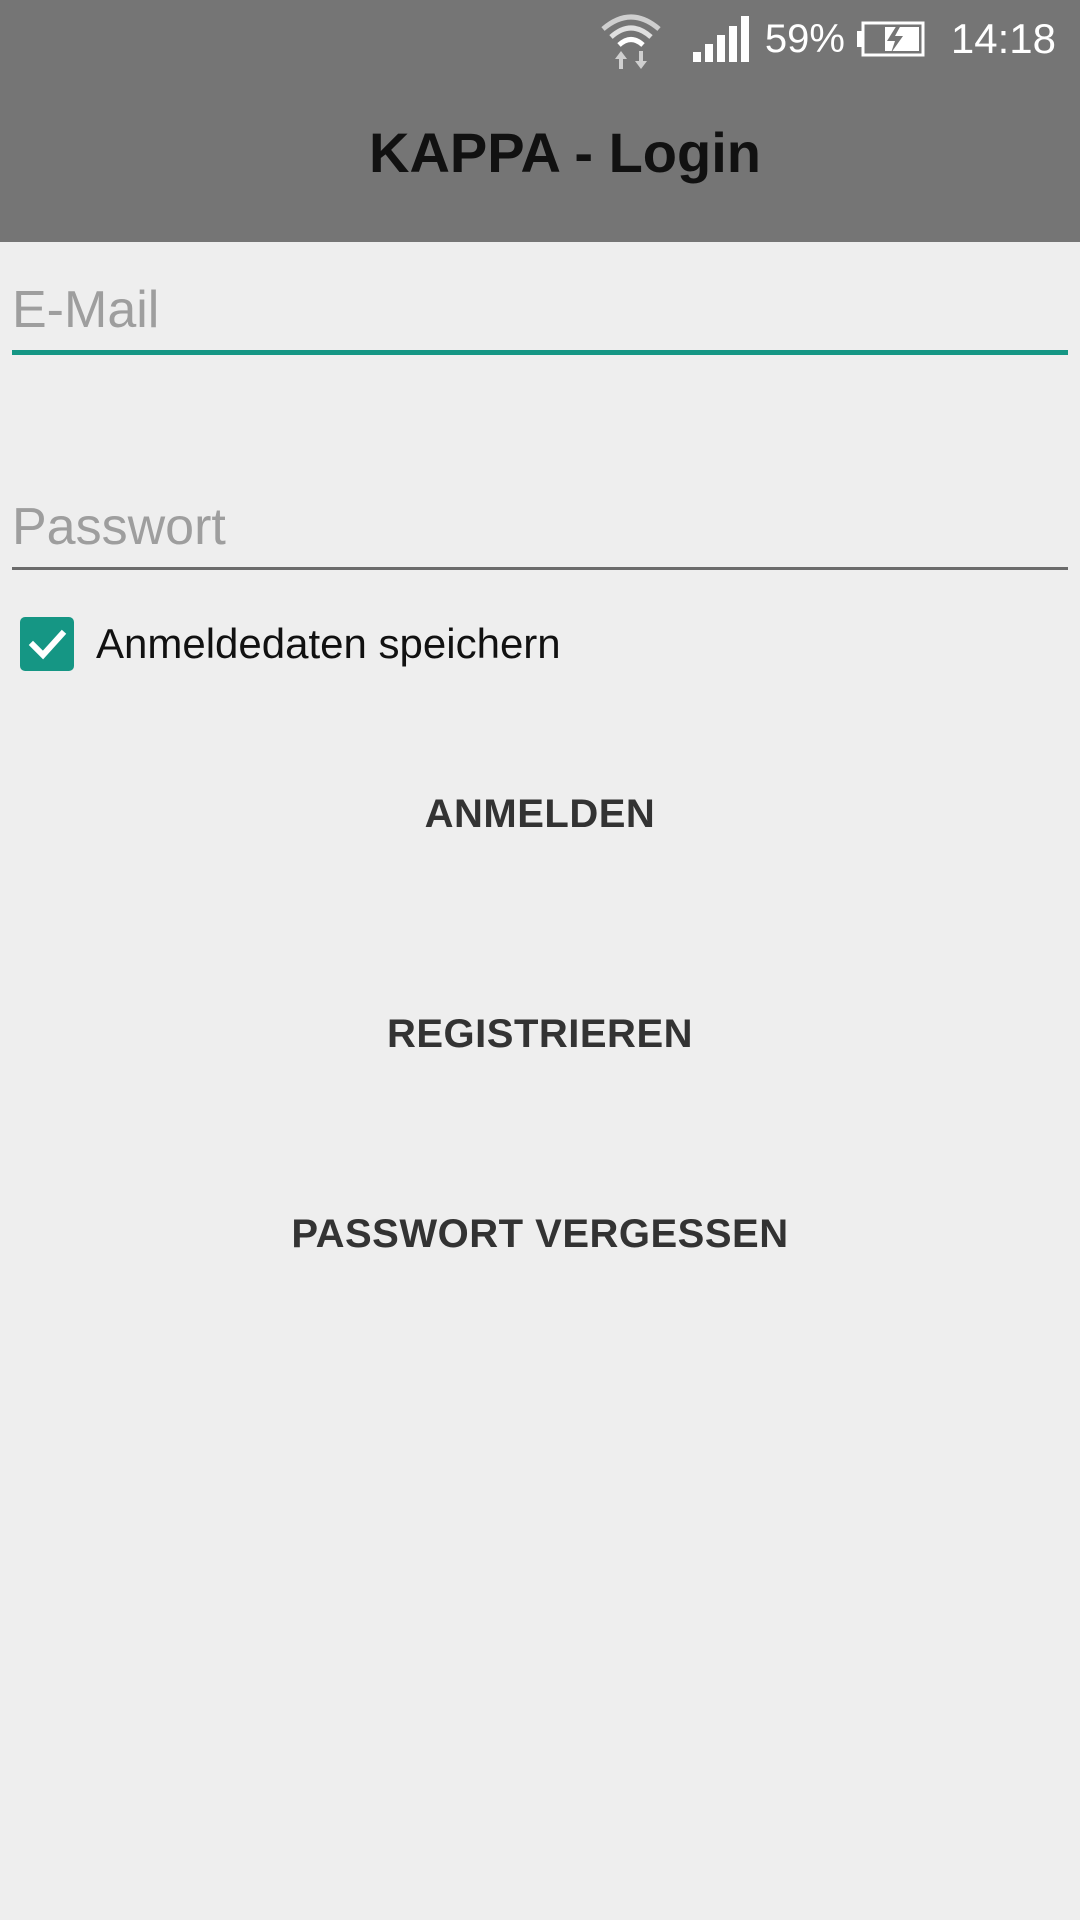 The width and height of the screenshot is (1080, 1920). What do you see at coordinates (1003, 38) in the screenshot?
I see `clock: 14:18` at bounding box center [1003, 38].